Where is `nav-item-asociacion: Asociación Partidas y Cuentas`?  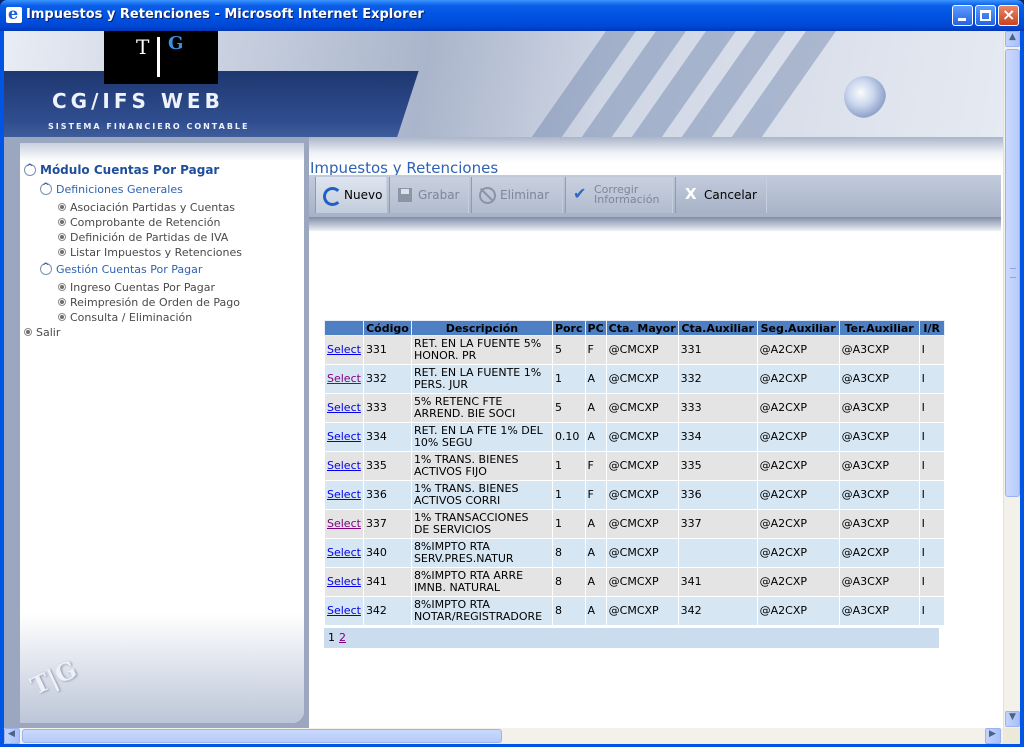 nav-item-asociacion: Asociación Partidas y Cuentas is located at coordinates (146, 207).